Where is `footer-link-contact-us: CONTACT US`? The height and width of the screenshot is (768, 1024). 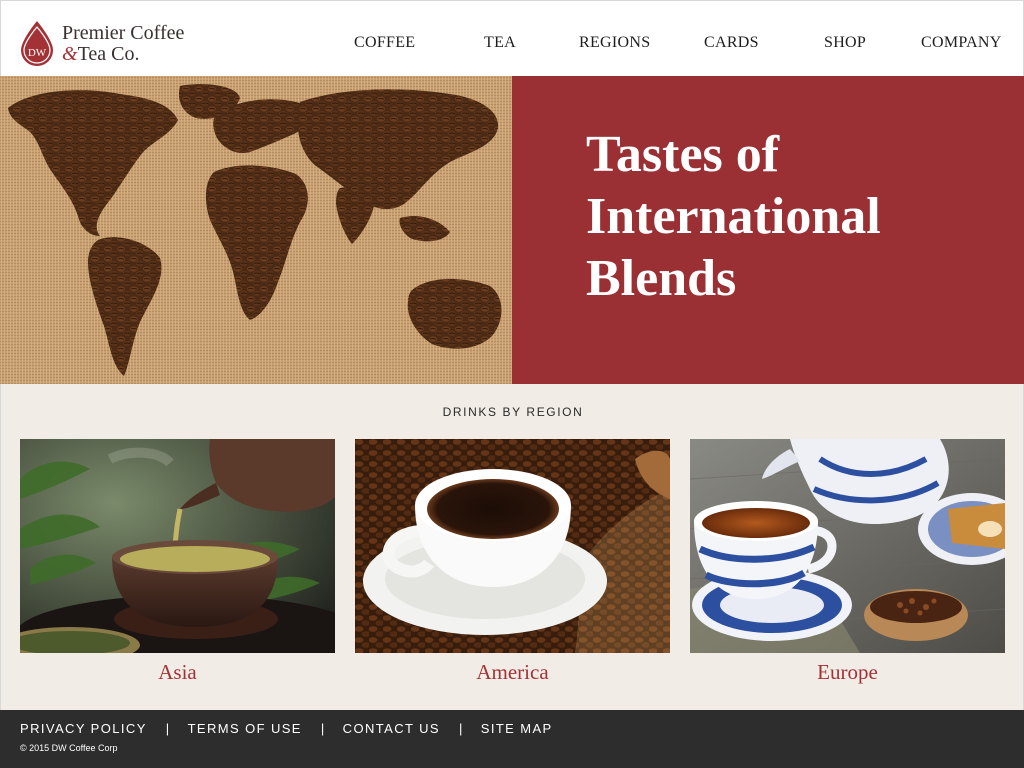
footer-link-contact-us: CONTACT US is located at coordinates (391, 728).